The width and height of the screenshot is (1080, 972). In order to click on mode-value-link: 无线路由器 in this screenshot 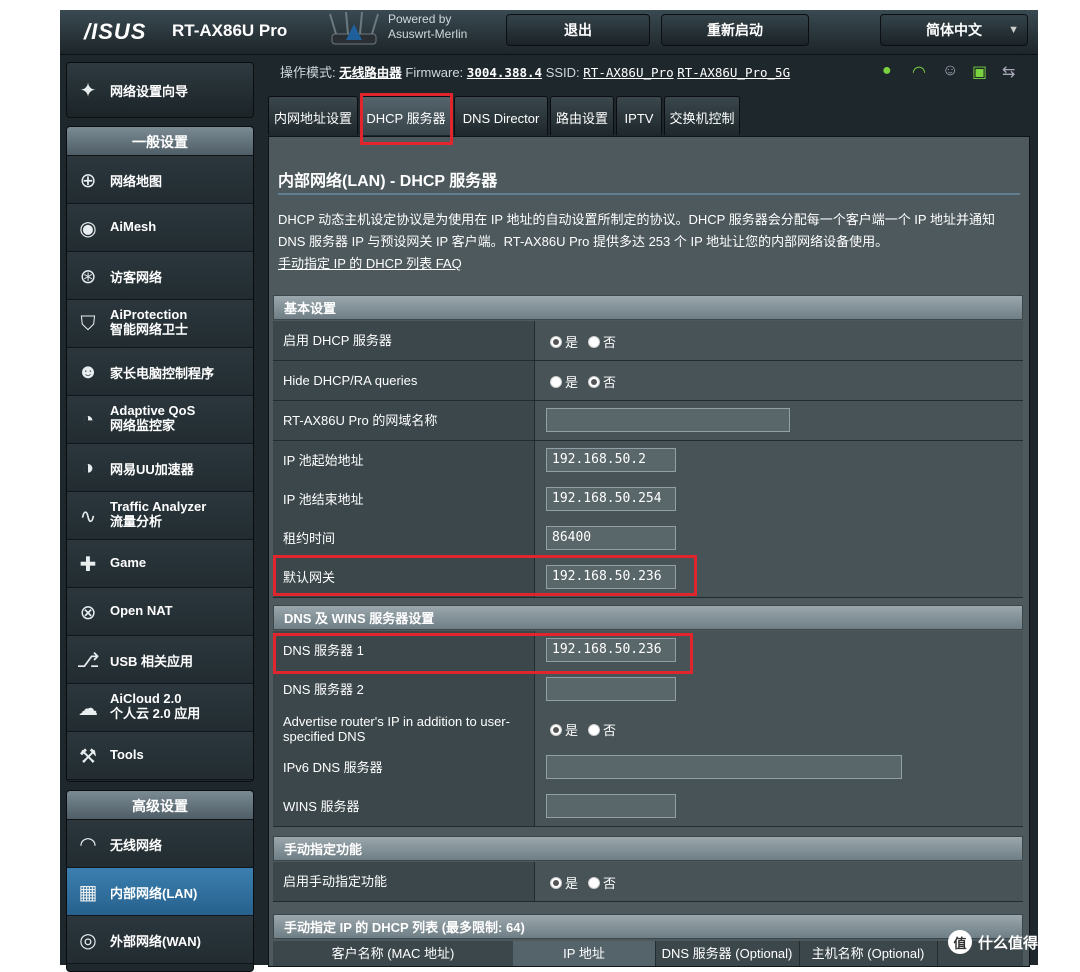, I will do `click(370, 72)`.